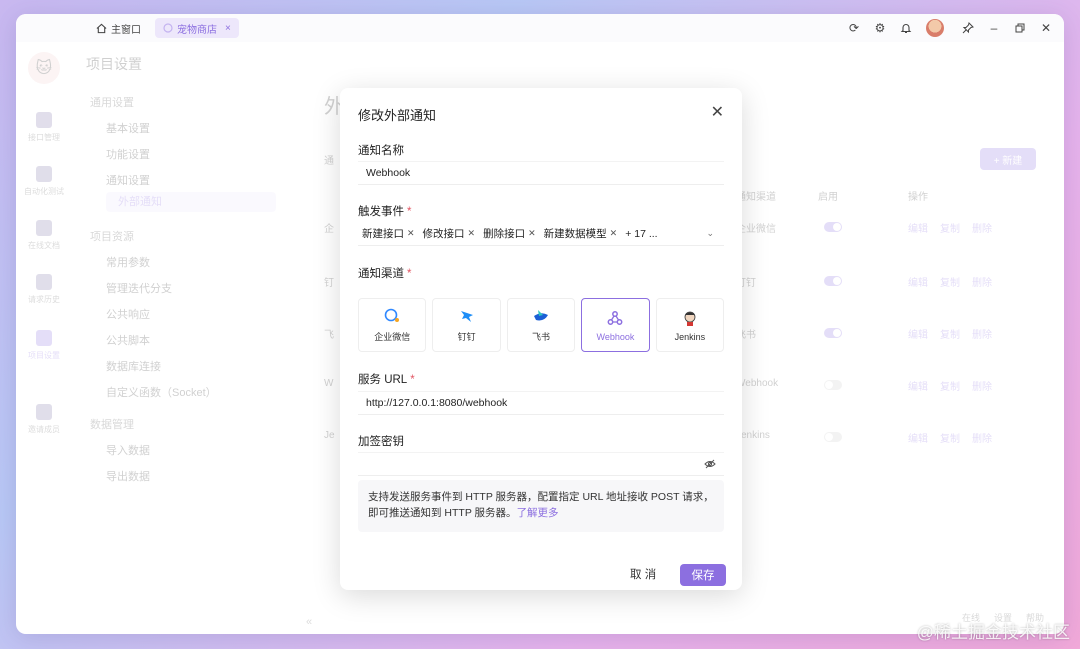 The width and height of the screenshot is (1080, 649). What do you see at coordinates (545, 173) in the screenshot?
I see `name-input-field` at bounding box center [545, 173].